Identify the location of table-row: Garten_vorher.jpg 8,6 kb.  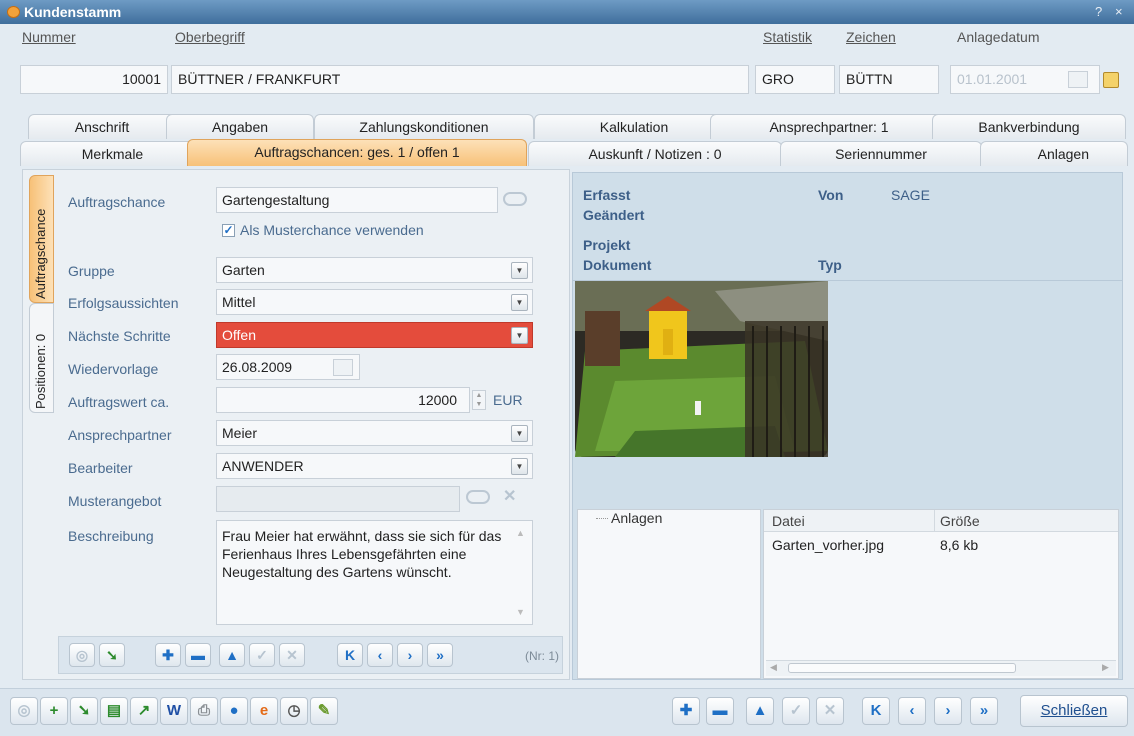
(941, 545).